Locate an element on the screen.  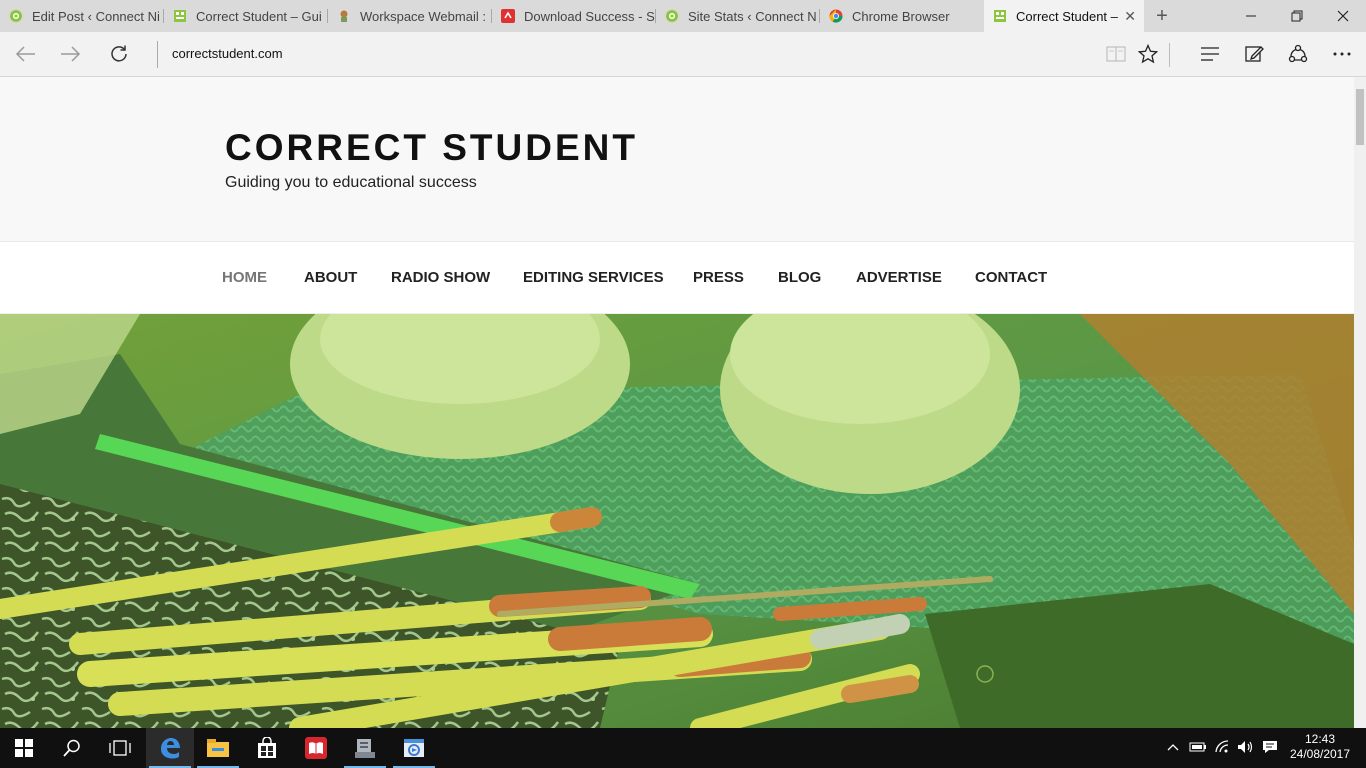
show-hidden-icons-icon is located at coordinates (1173, 747).